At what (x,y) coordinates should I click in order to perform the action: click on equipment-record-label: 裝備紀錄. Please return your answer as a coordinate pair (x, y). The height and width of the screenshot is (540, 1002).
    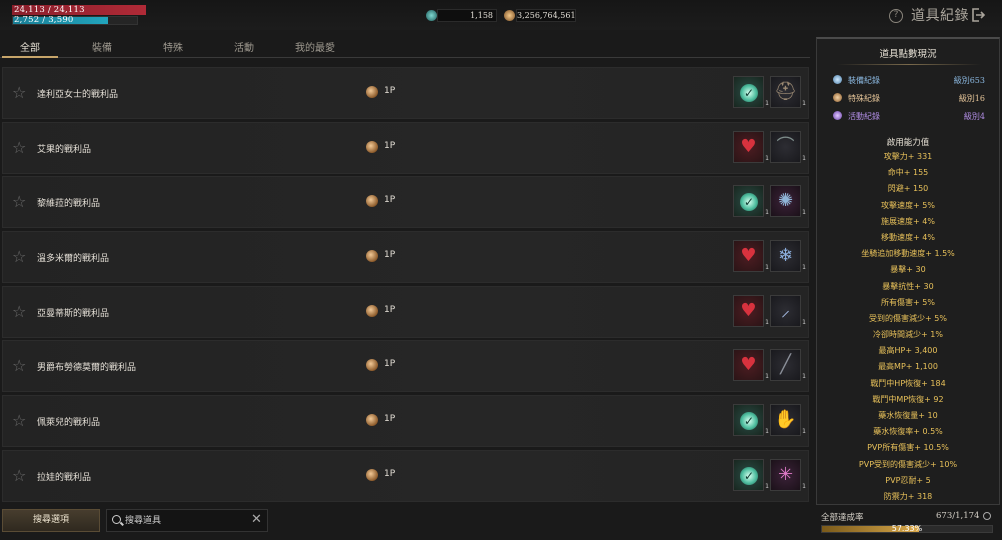
    Looking at the image, I should click on (864, 80).